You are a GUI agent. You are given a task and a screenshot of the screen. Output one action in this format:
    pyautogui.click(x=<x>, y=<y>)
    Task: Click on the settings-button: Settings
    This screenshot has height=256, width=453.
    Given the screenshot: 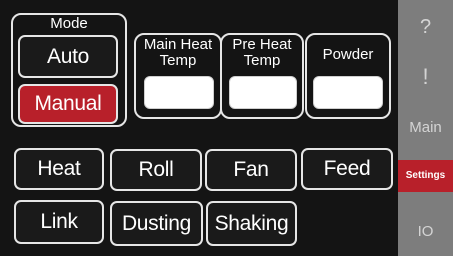 What is the action you would take?
    pyautogui.click(x=425, y=176)
    